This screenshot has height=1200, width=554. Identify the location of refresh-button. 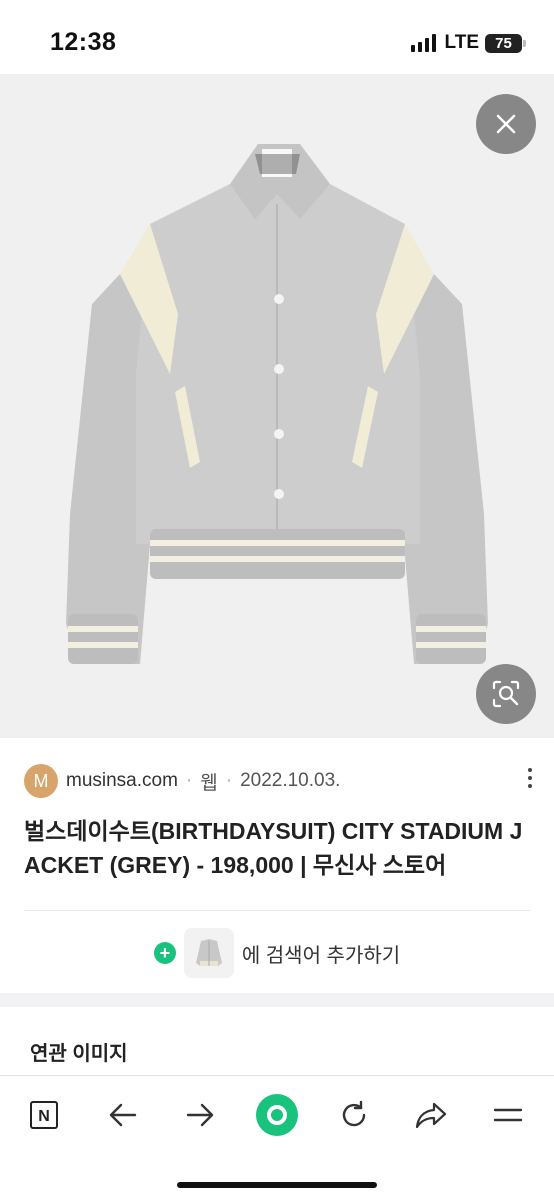
(354, 1115).